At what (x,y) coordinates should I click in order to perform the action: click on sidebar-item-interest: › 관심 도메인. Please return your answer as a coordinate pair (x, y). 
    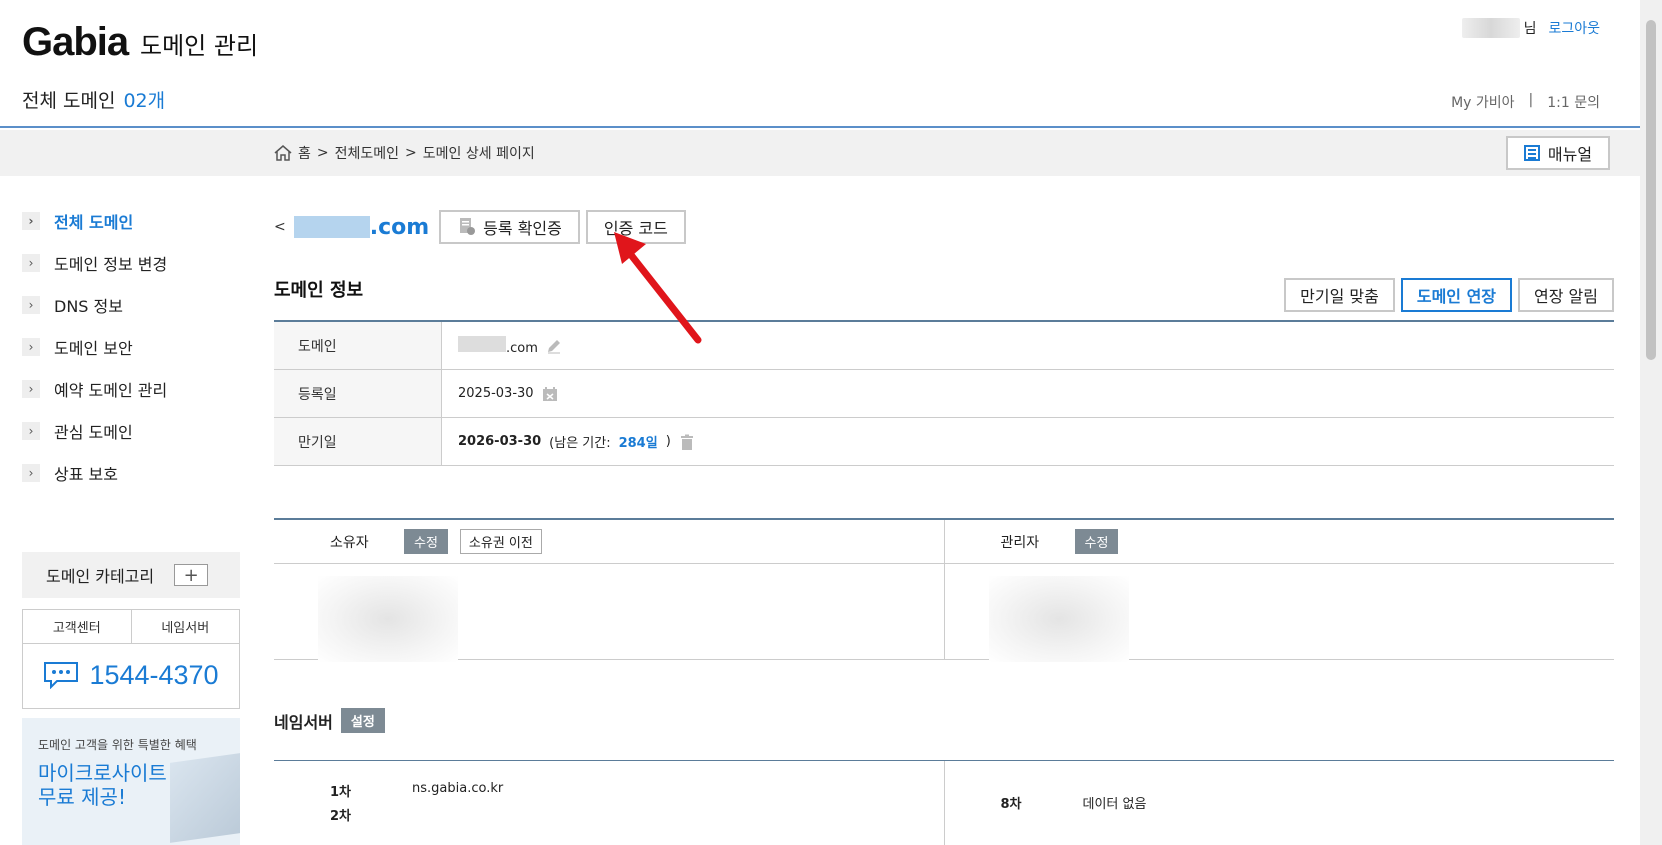
    Looking at the image, I should click on (131, 431).